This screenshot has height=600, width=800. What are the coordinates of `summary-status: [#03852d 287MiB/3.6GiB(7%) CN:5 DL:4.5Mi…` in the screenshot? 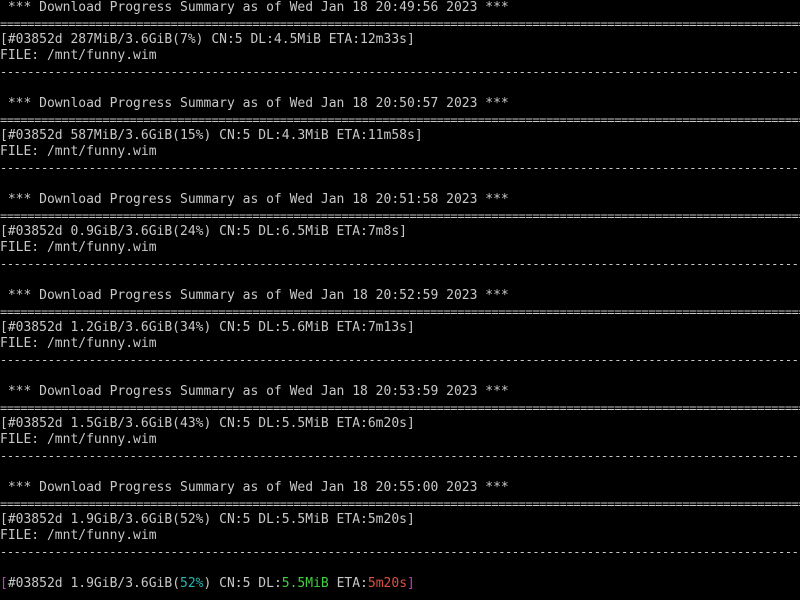 It's located at (207, 39).